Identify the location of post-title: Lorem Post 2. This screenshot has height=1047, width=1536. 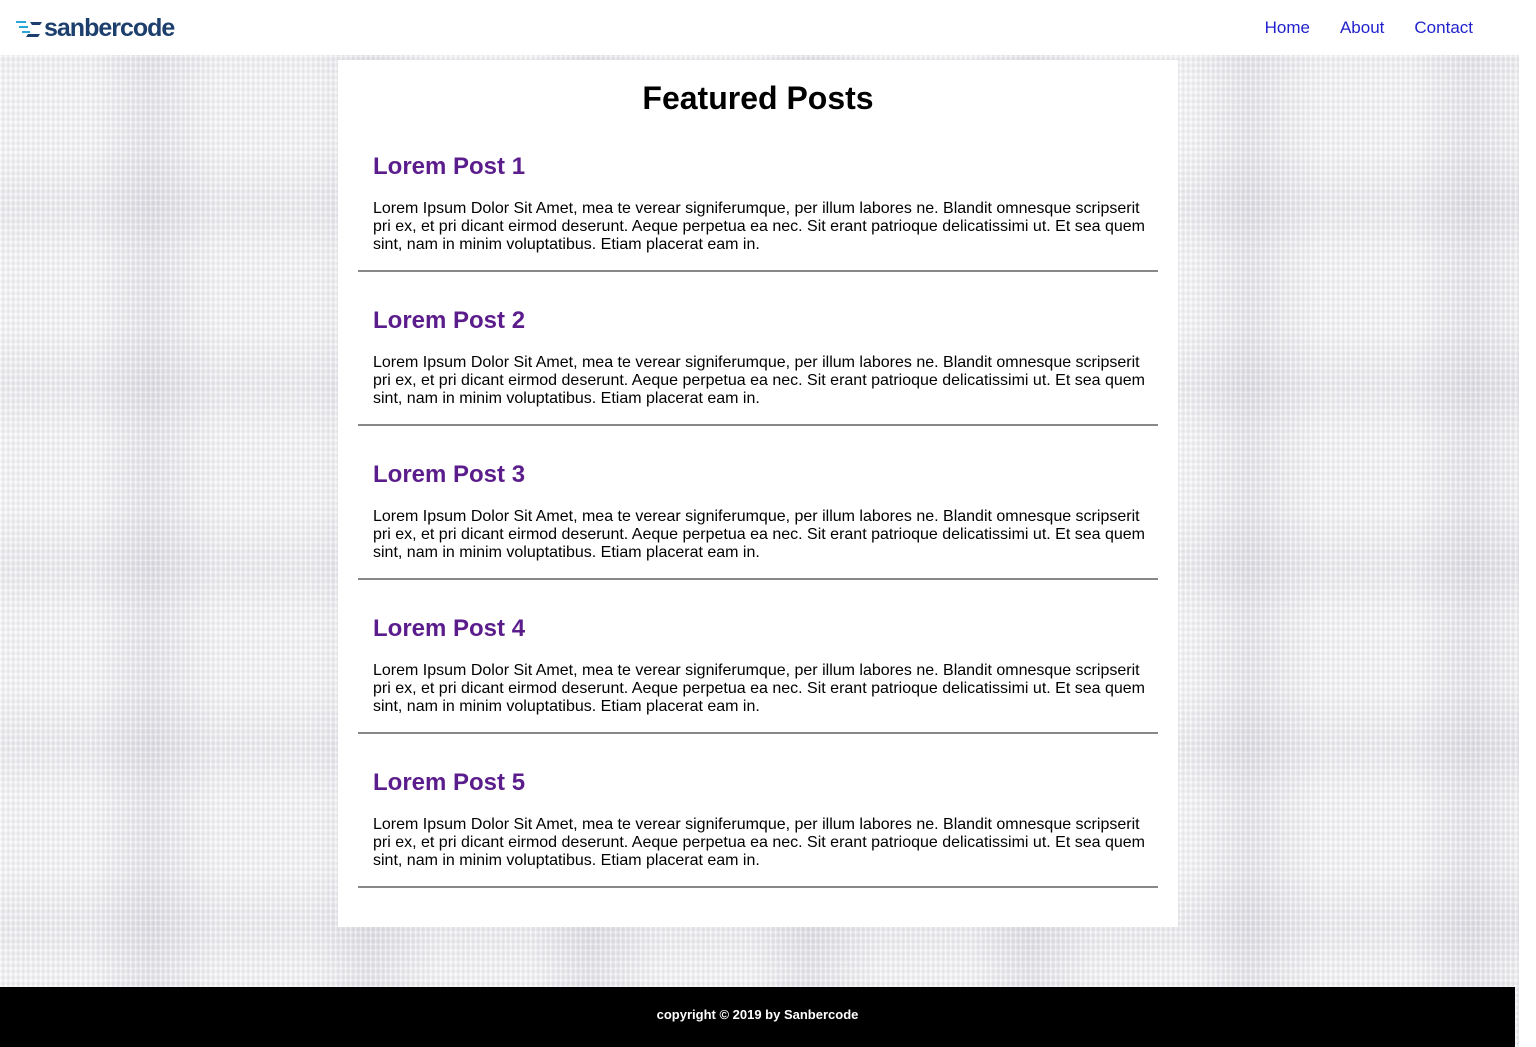
(449, 321).